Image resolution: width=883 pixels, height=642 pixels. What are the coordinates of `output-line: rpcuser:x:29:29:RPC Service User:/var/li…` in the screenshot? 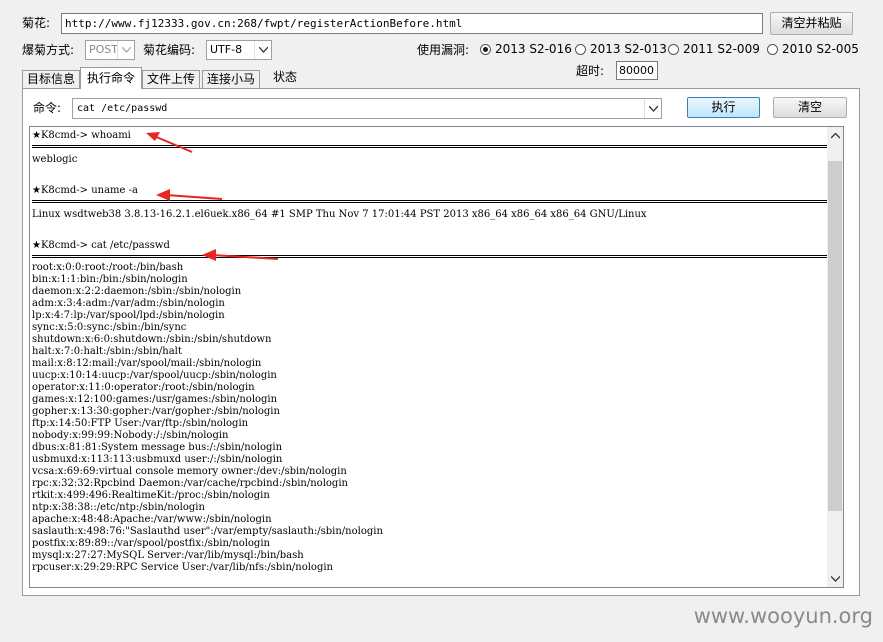 It's located at (182, 567).